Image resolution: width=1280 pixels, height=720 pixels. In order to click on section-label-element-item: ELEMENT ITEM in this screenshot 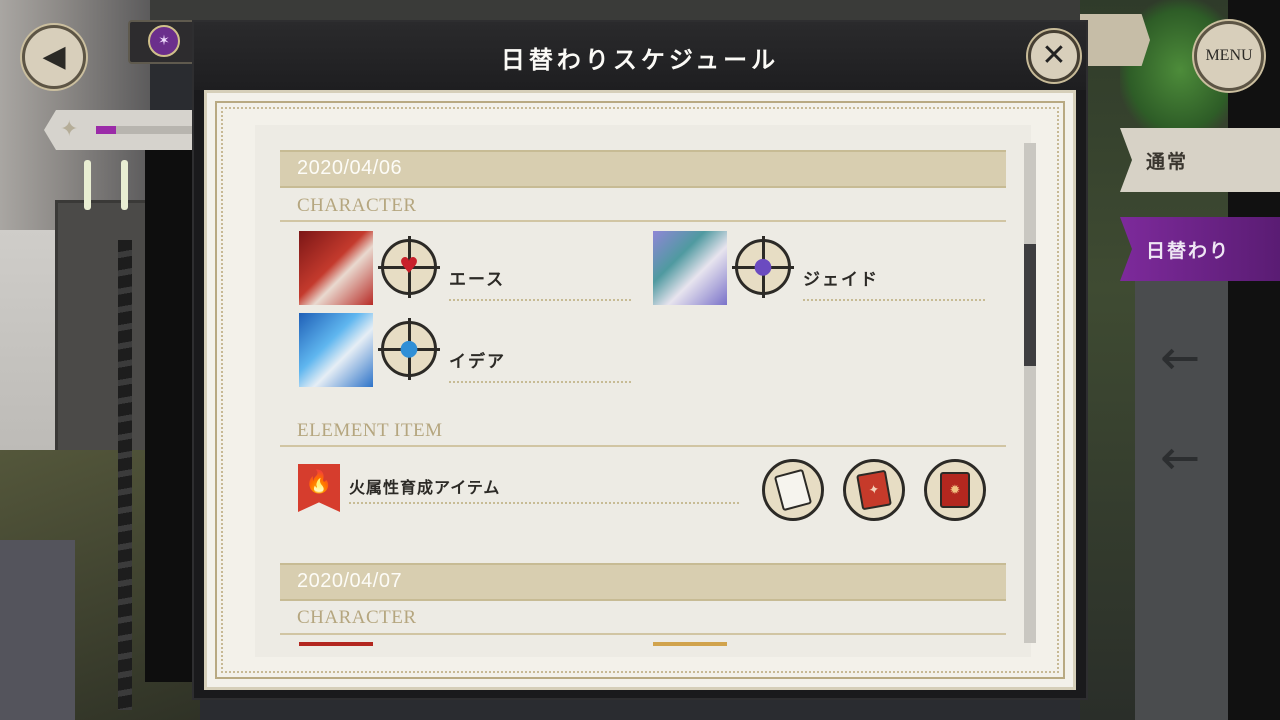, I will do `click(370, 430)`.